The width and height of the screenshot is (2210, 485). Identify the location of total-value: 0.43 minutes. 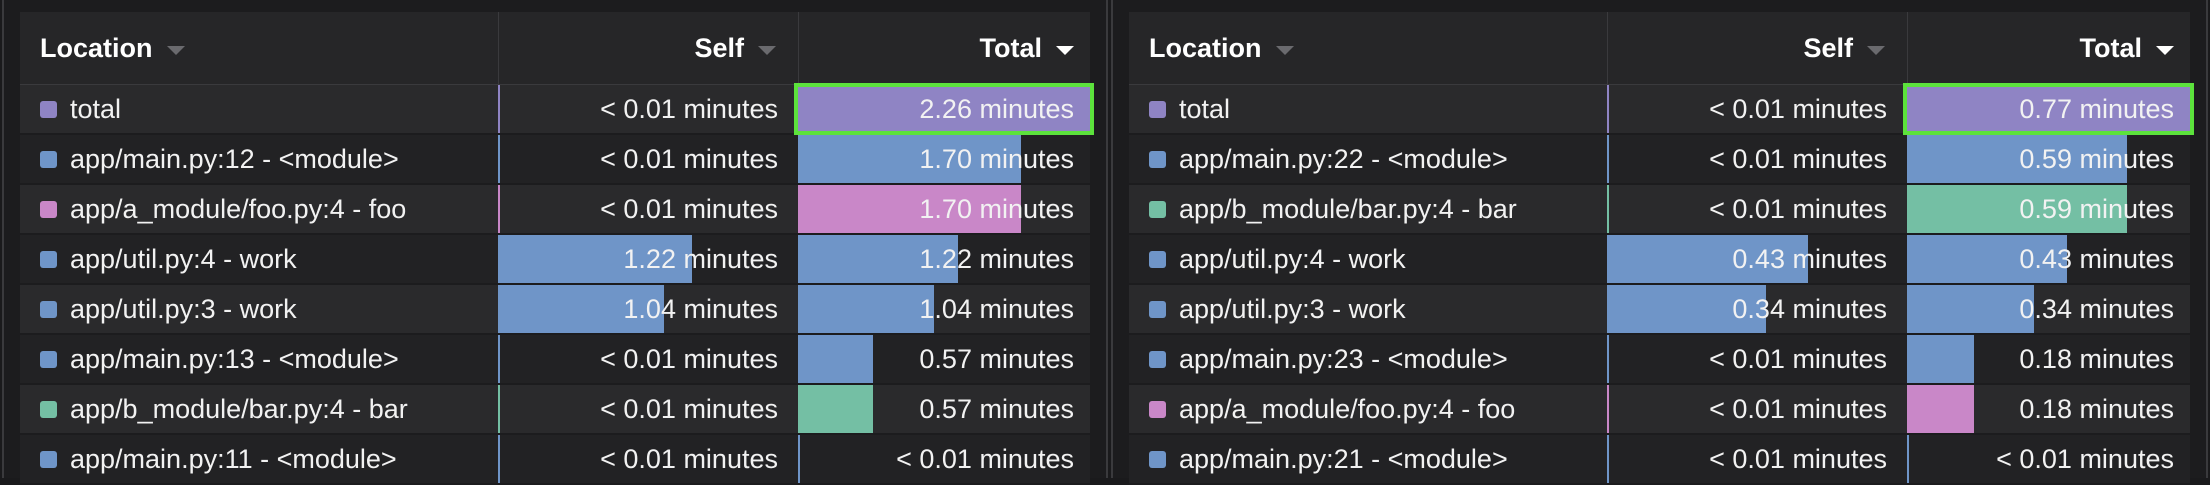
(2096, 258).